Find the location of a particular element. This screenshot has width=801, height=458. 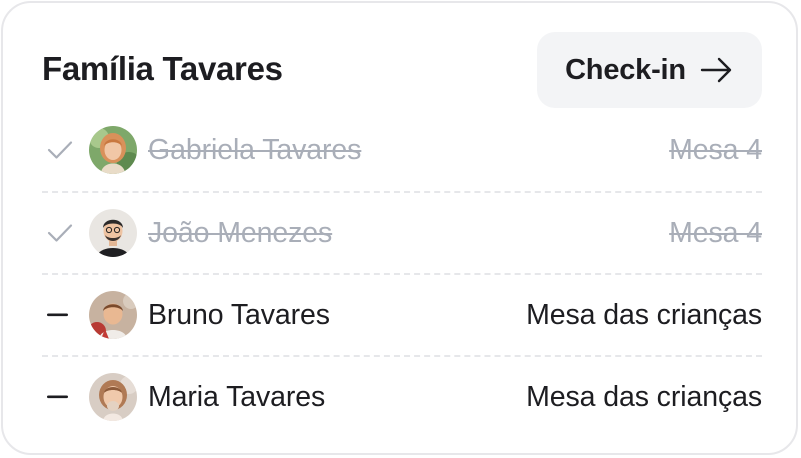

guest-name: Maria Tavares is located at coordinates (237, 396).